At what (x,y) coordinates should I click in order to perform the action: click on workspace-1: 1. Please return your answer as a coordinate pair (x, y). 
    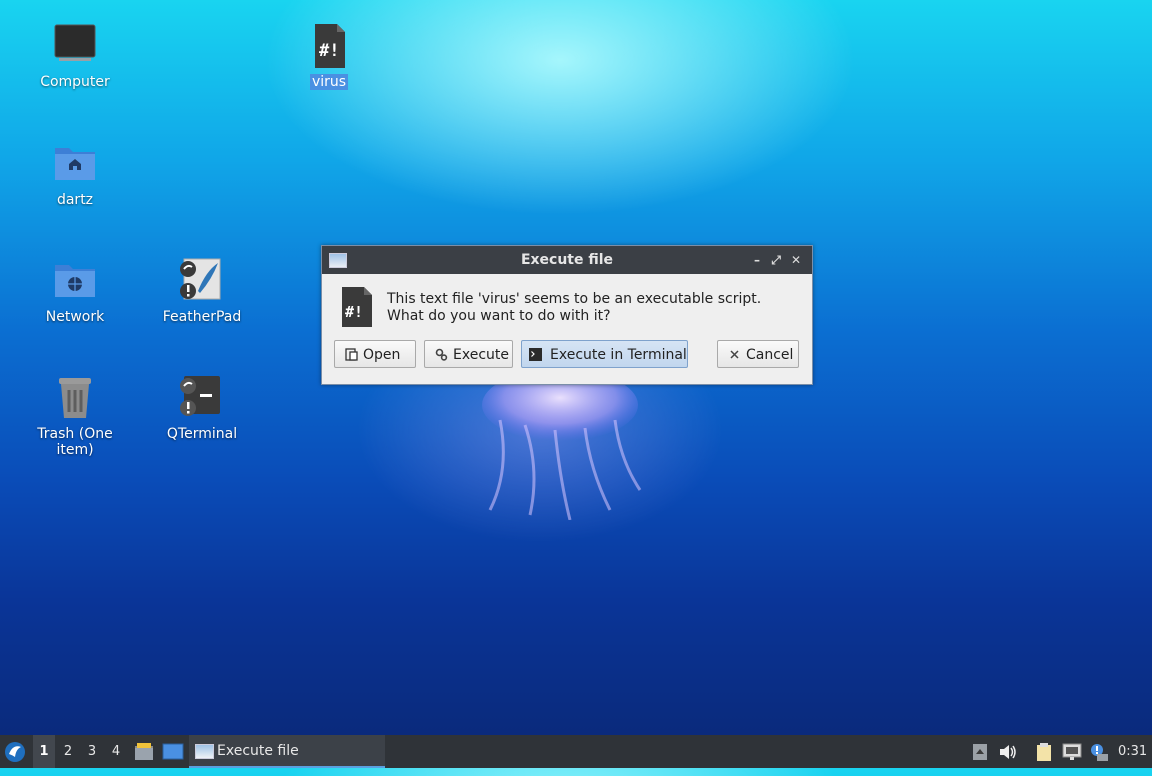
    Looking at the image, I should click on (44, 751).